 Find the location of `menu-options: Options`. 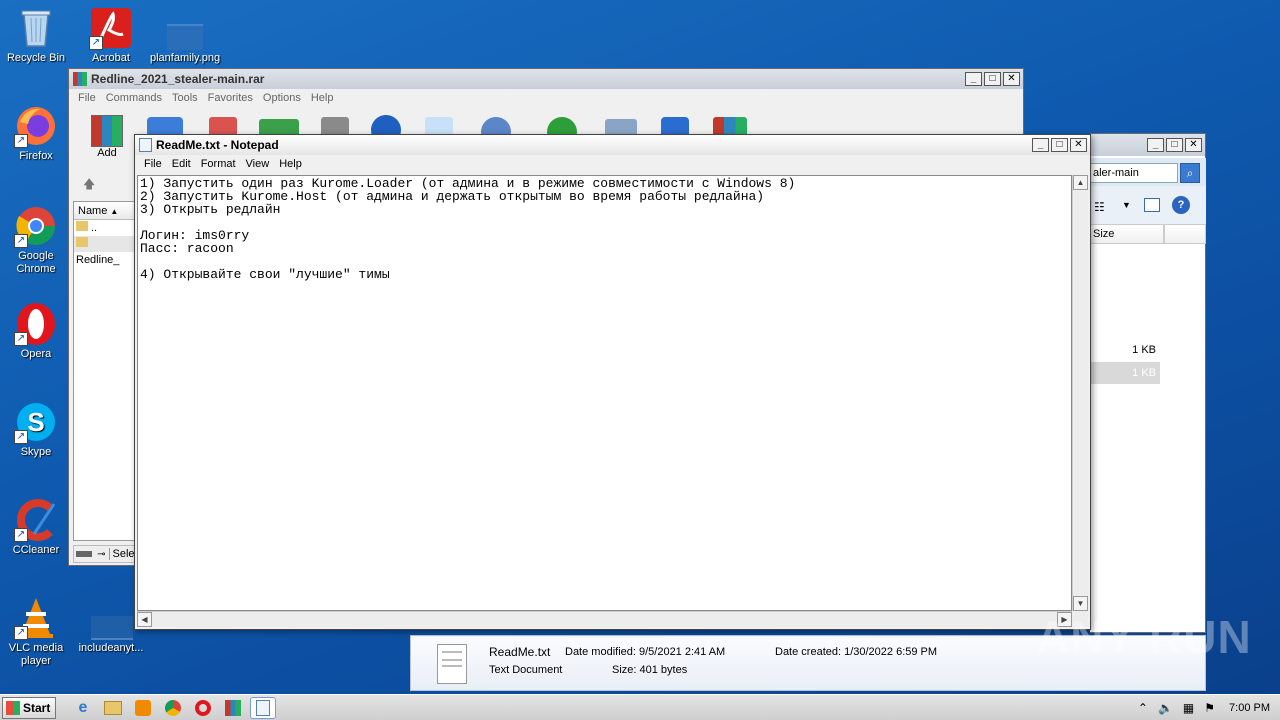

menu-options: Options is located at coordinates (282, 98).